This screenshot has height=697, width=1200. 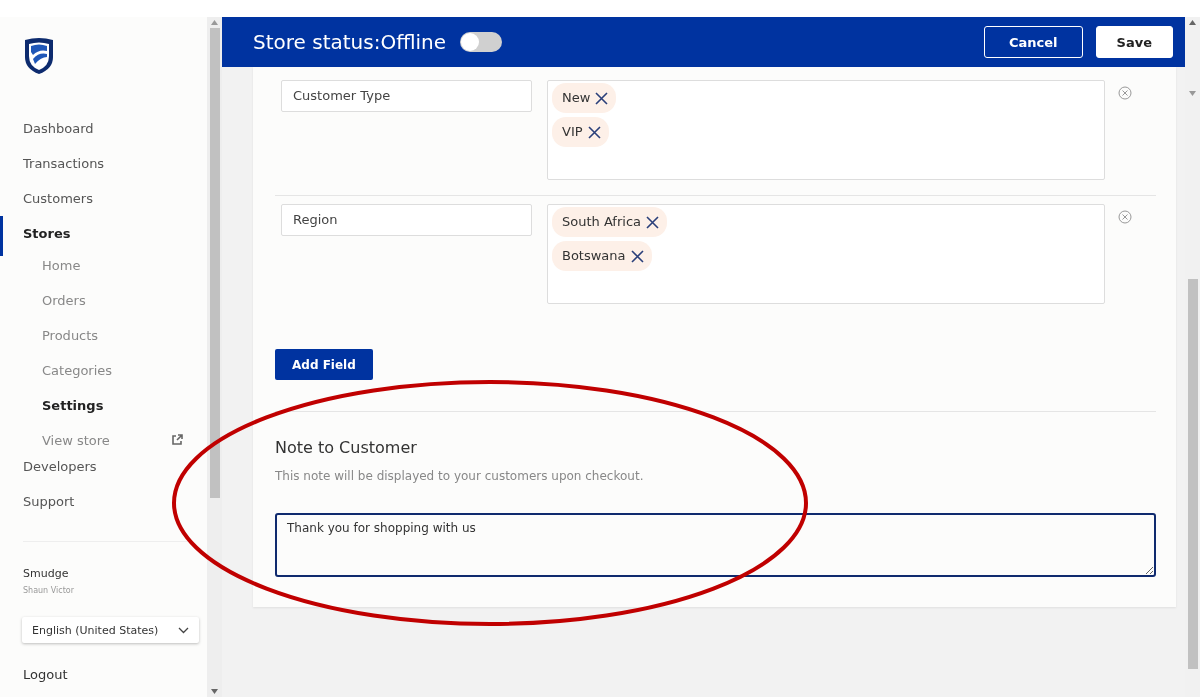 What do you see at coordinates (481, 42) in the screenshot?
I see `status-toggle` at bounding box center [481, 42].